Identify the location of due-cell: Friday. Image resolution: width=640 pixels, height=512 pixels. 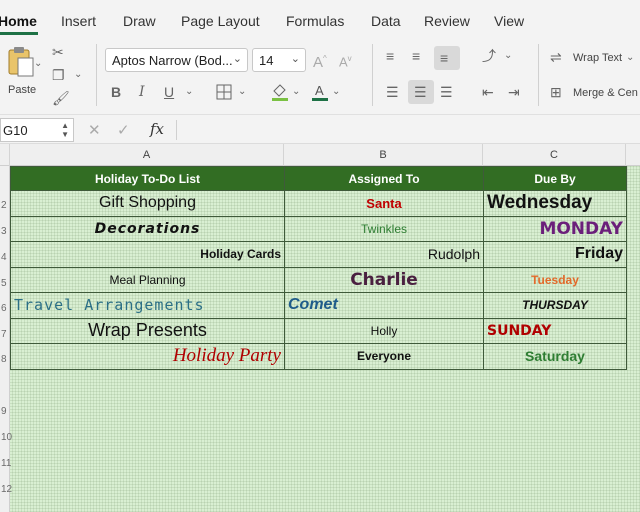
(555, 254).